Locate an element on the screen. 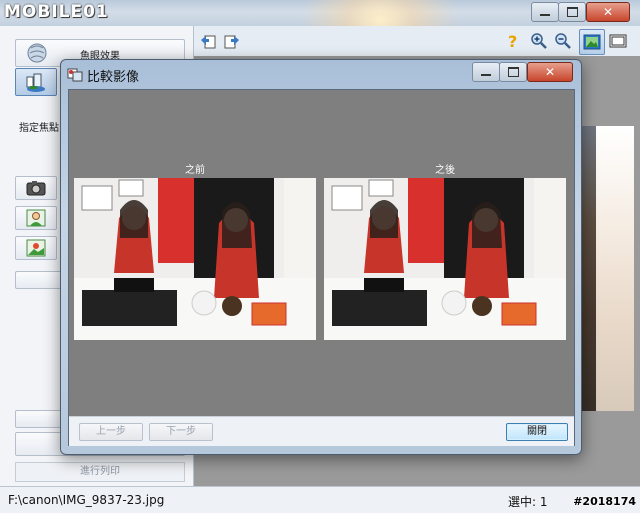 The width and height of the screenshot is (640, 513). after-photo-drawing is located at coordinates (445, 259).